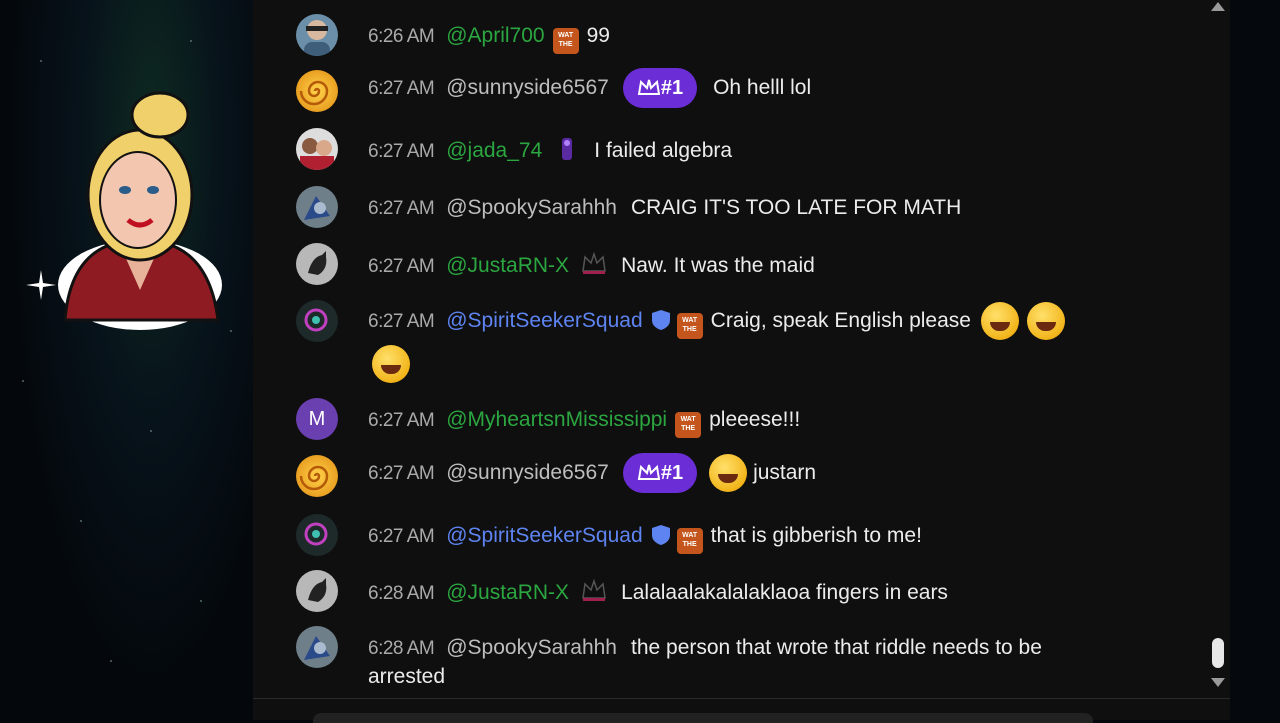 The height and width of the screenshot is (723, 1280). I want to click on sparkle-icon, so click(41, 285).